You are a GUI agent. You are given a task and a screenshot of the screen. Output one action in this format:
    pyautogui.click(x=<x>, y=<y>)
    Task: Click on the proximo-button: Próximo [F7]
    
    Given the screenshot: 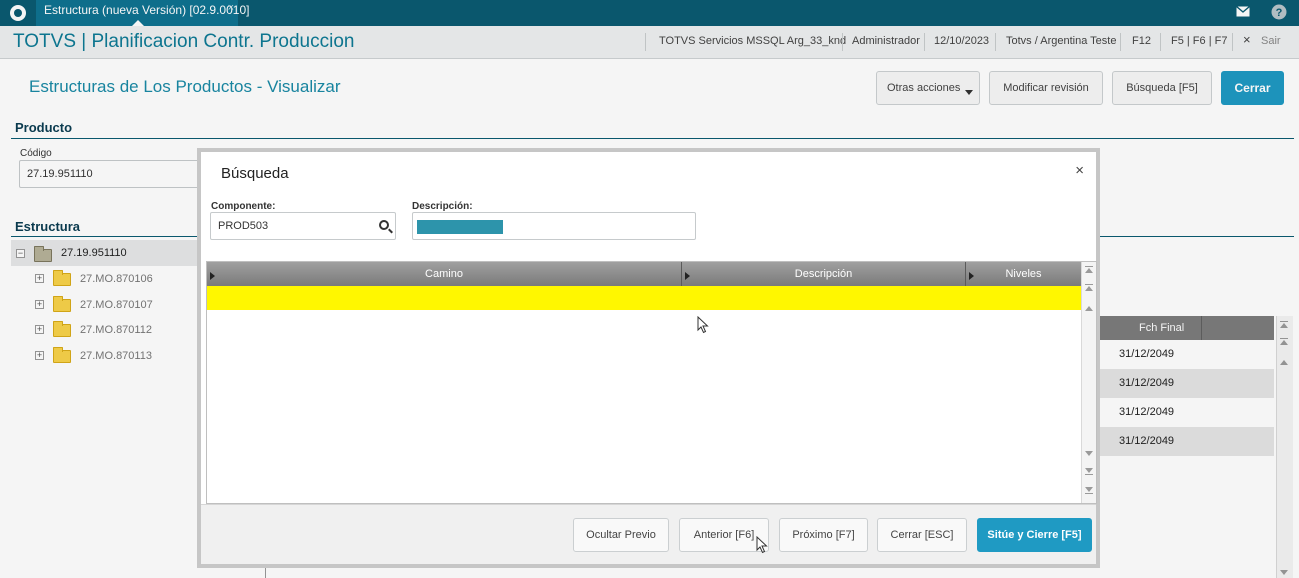 What is the action you would take?
    pyautogui.click(x=823, y=535)
    